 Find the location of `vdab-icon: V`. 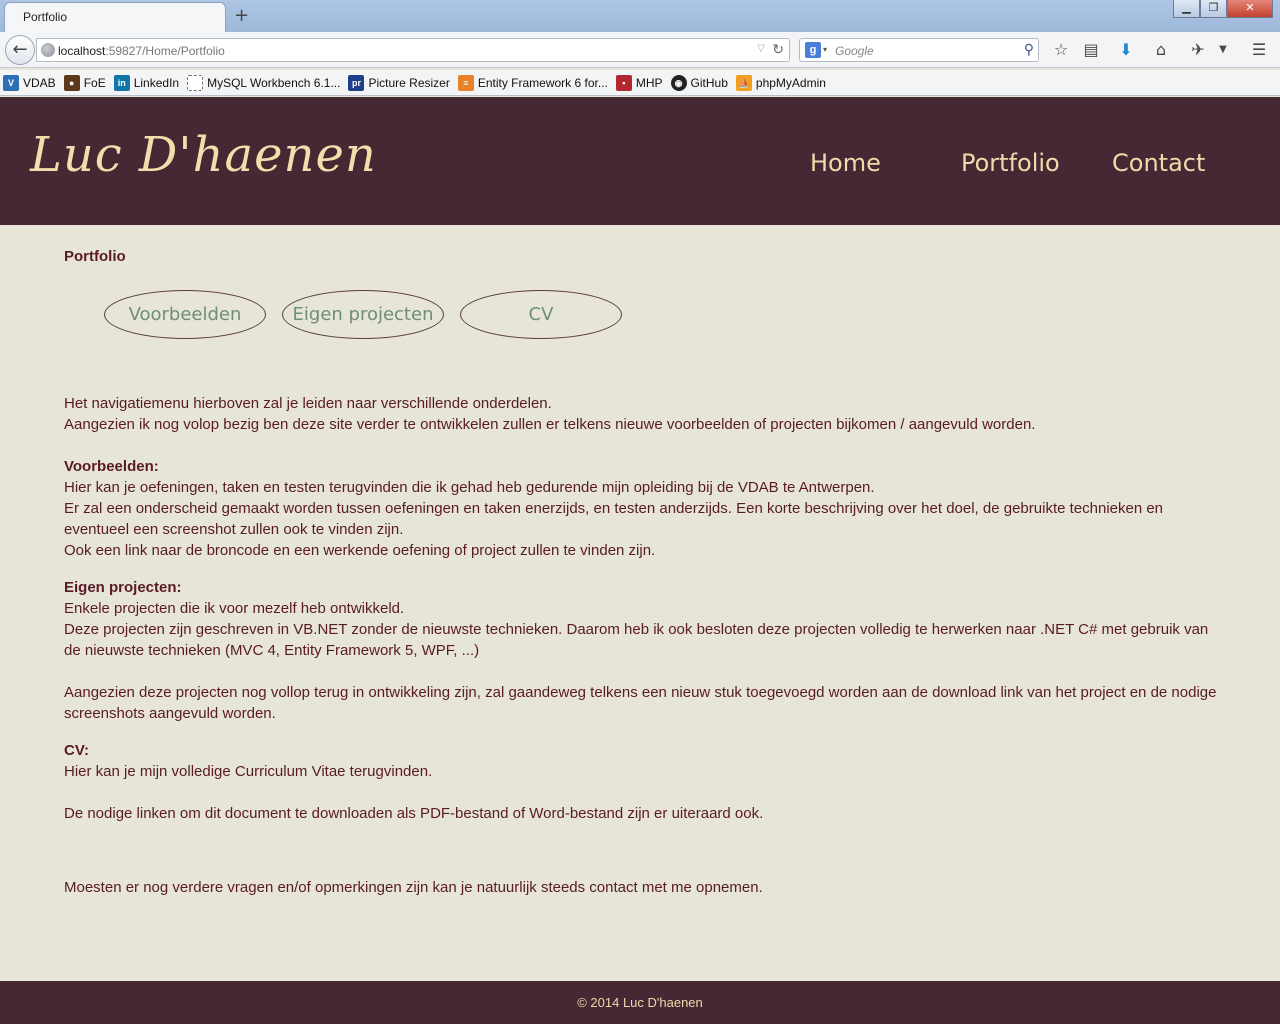

vdab-icon: V is located at coordinates (11, 82).